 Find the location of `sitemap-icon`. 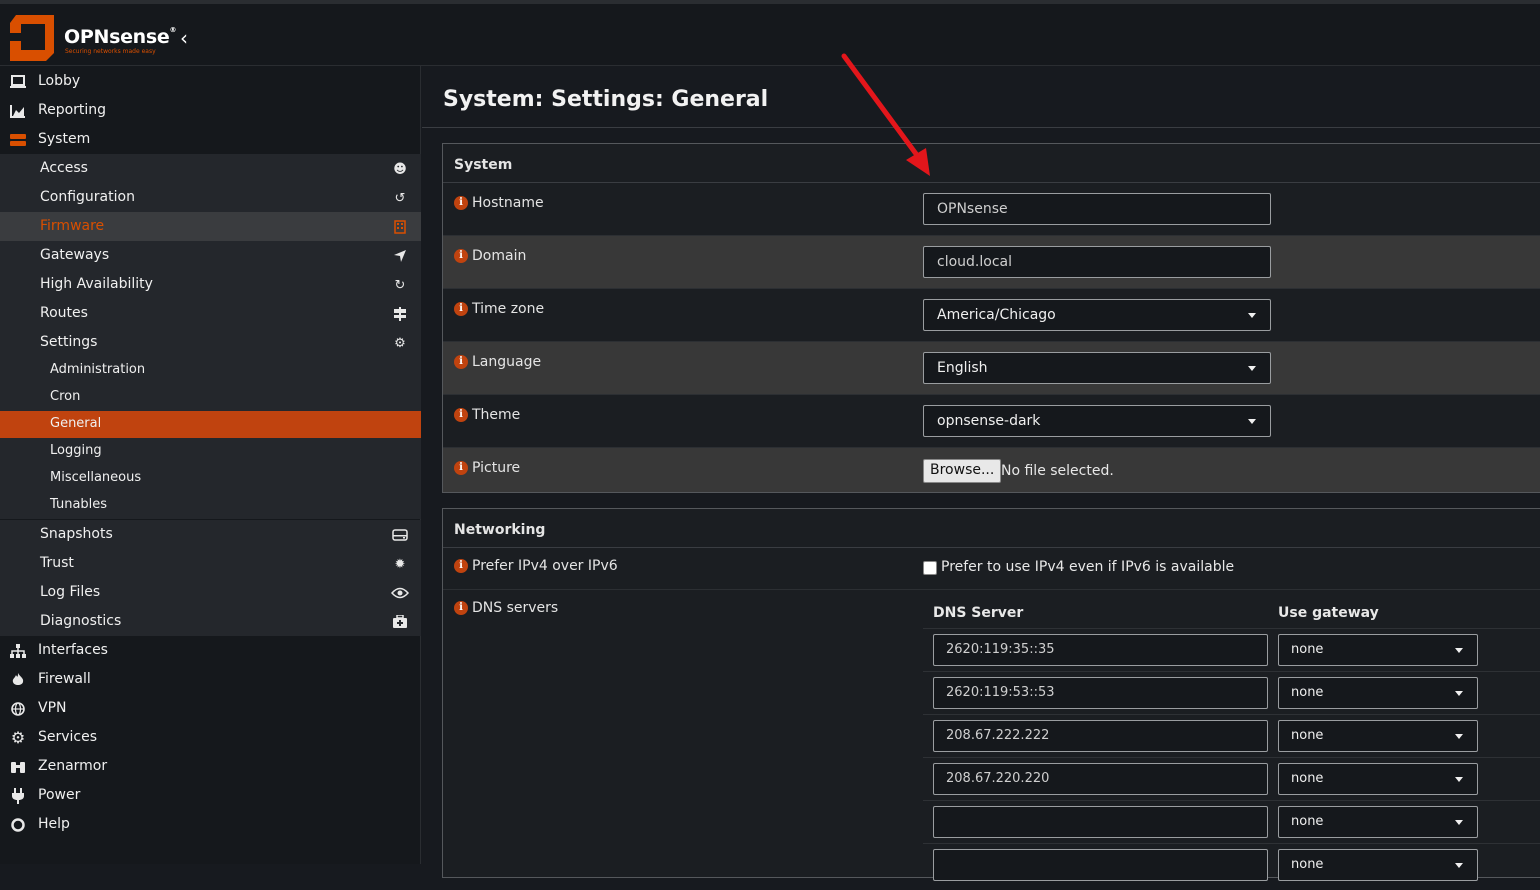

sitemap-icon is located at coordinates (18, 651).